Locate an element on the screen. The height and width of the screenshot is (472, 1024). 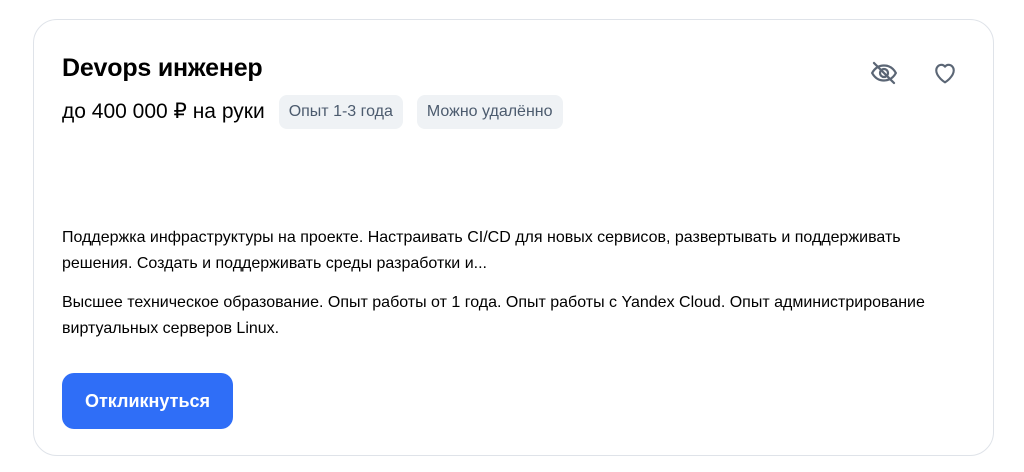
hide-vacancy-button is located at coordinates (884, 73).